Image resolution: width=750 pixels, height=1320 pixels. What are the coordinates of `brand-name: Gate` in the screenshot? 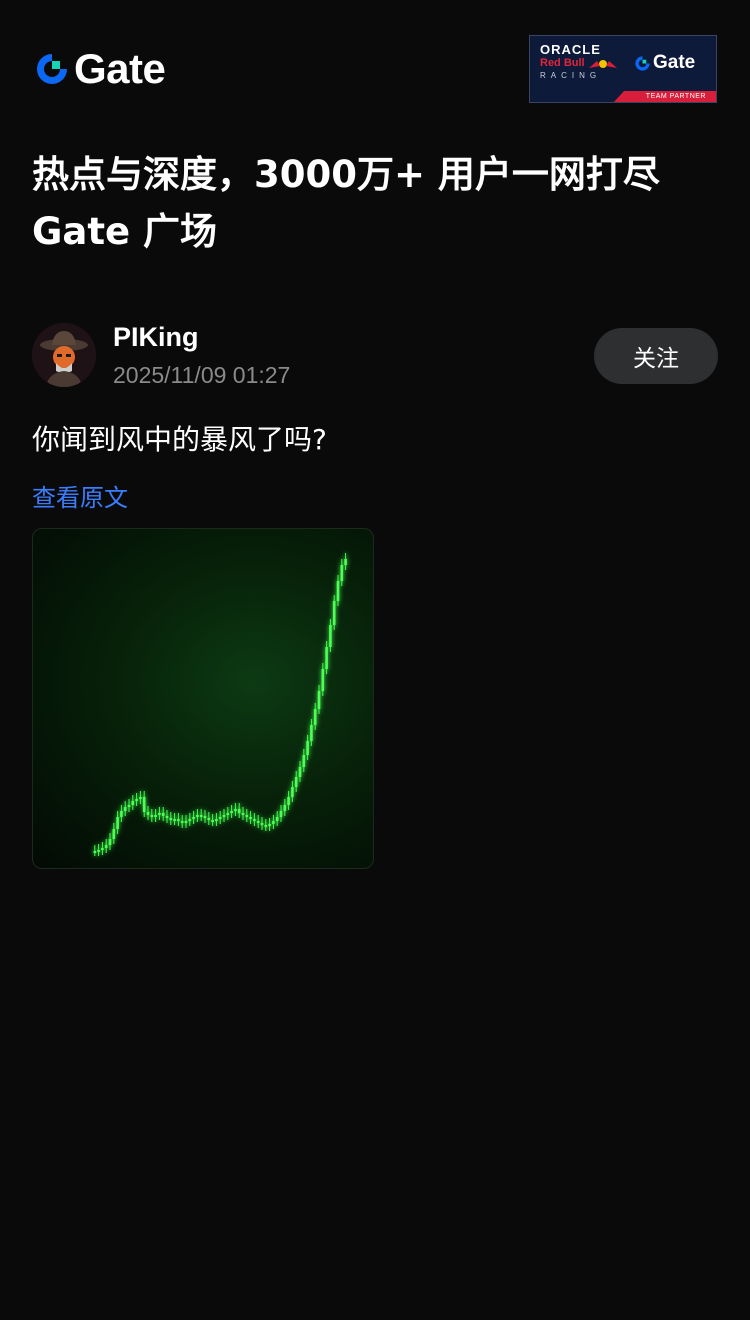 It's located at (120, 68).